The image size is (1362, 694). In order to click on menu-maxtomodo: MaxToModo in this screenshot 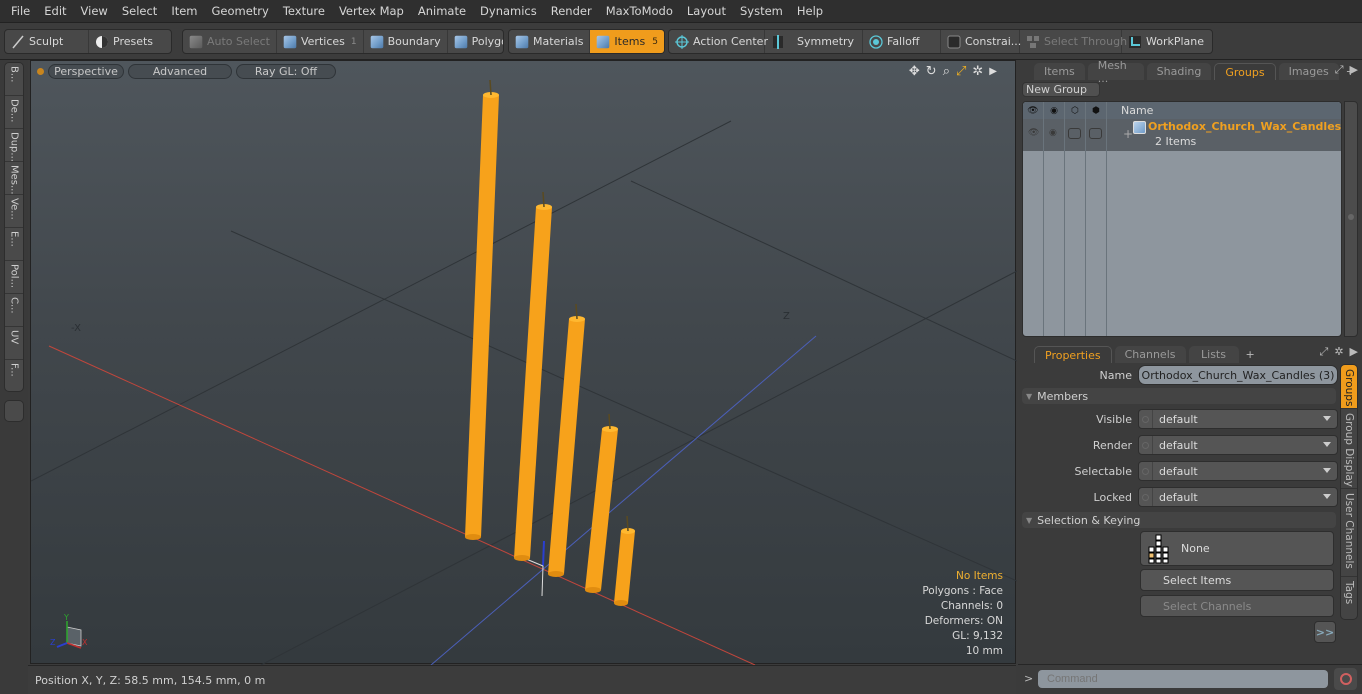, I will do `click(639, 11)`.